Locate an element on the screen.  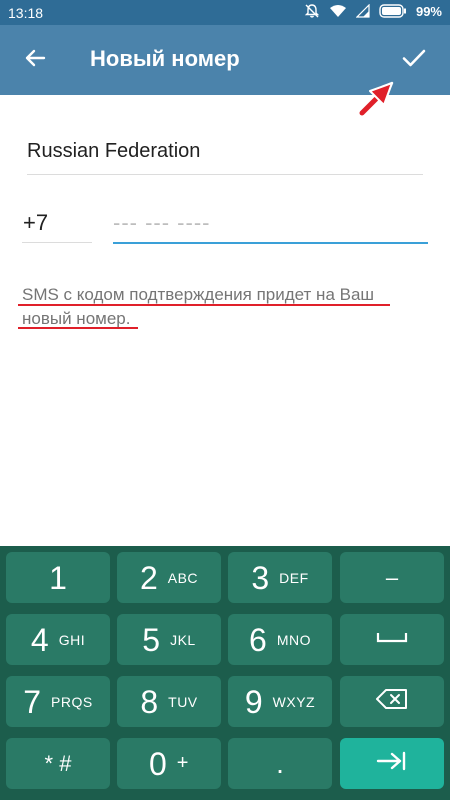
country-code-field: +7 is located at coordinates (57, 225).